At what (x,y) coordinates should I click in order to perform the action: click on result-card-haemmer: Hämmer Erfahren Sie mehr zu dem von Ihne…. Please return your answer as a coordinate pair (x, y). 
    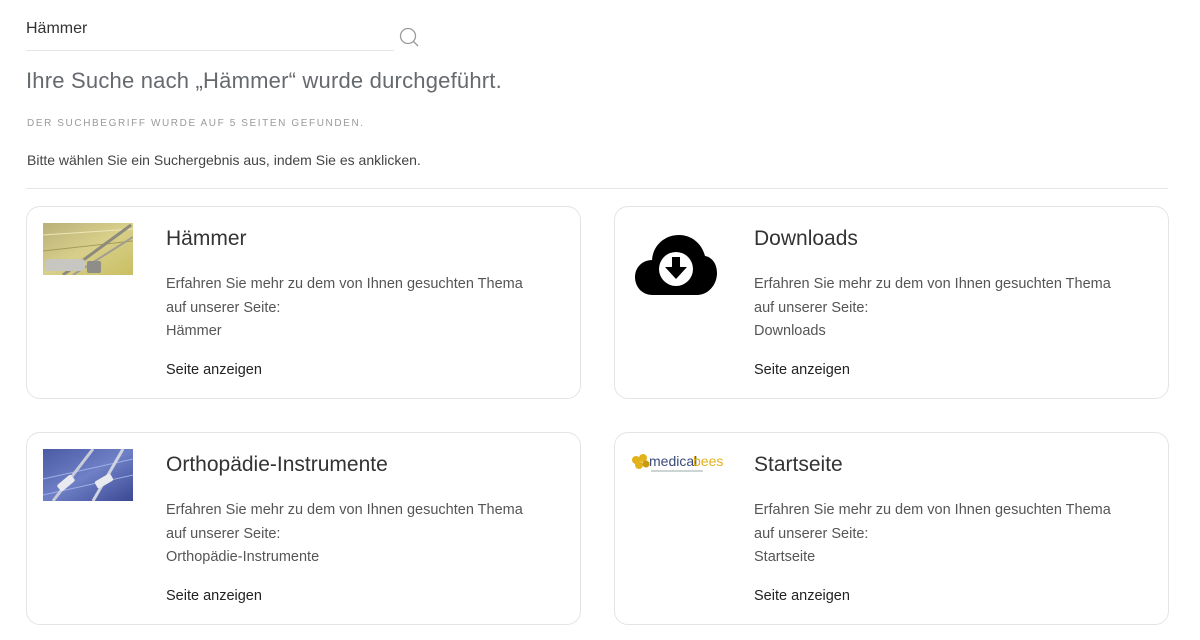
    Looking at the image, I should click on (303, 302).